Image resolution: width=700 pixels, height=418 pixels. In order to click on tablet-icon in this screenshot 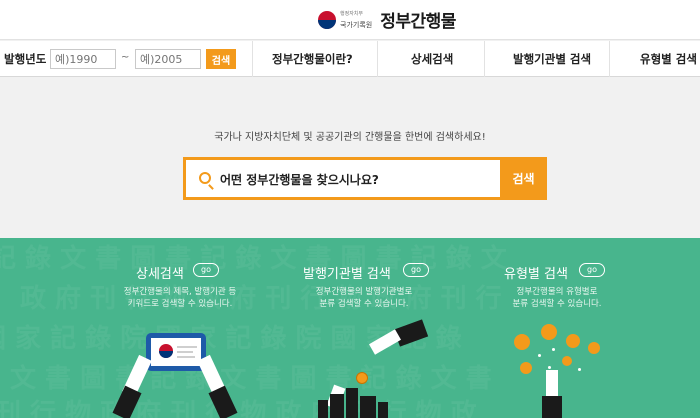, I will do `click(176, 352)`.